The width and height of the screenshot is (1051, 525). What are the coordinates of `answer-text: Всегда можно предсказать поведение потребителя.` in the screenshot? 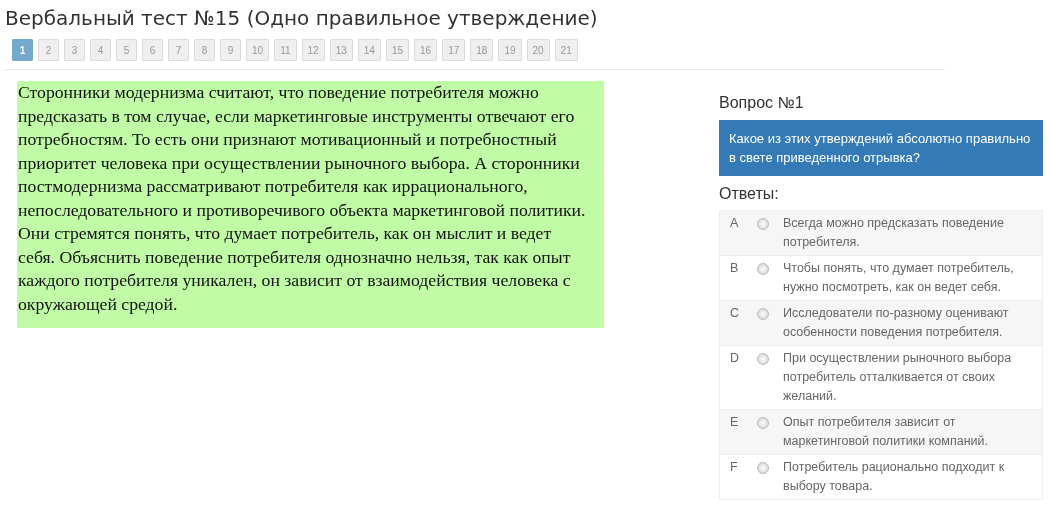 It's located at (894, 233).